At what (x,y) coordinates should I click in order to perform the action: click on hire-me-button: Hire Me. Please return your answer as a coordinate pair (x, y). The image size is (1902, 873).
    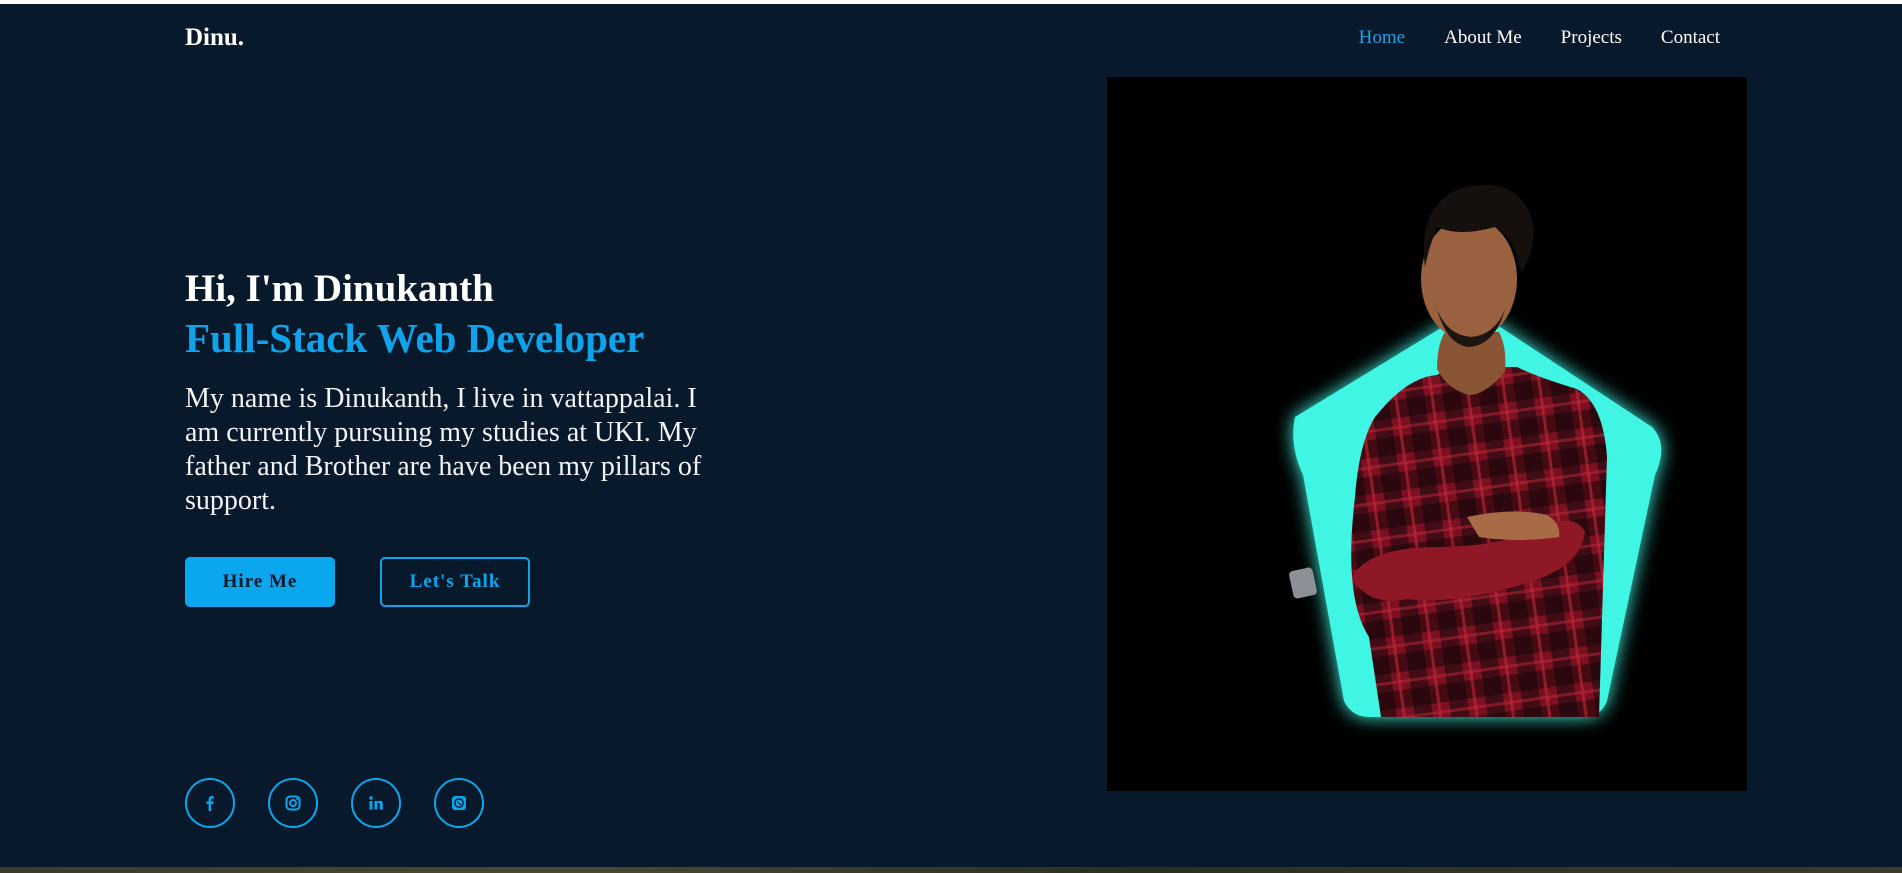
    Looking at the image, I should click on (260, 582).